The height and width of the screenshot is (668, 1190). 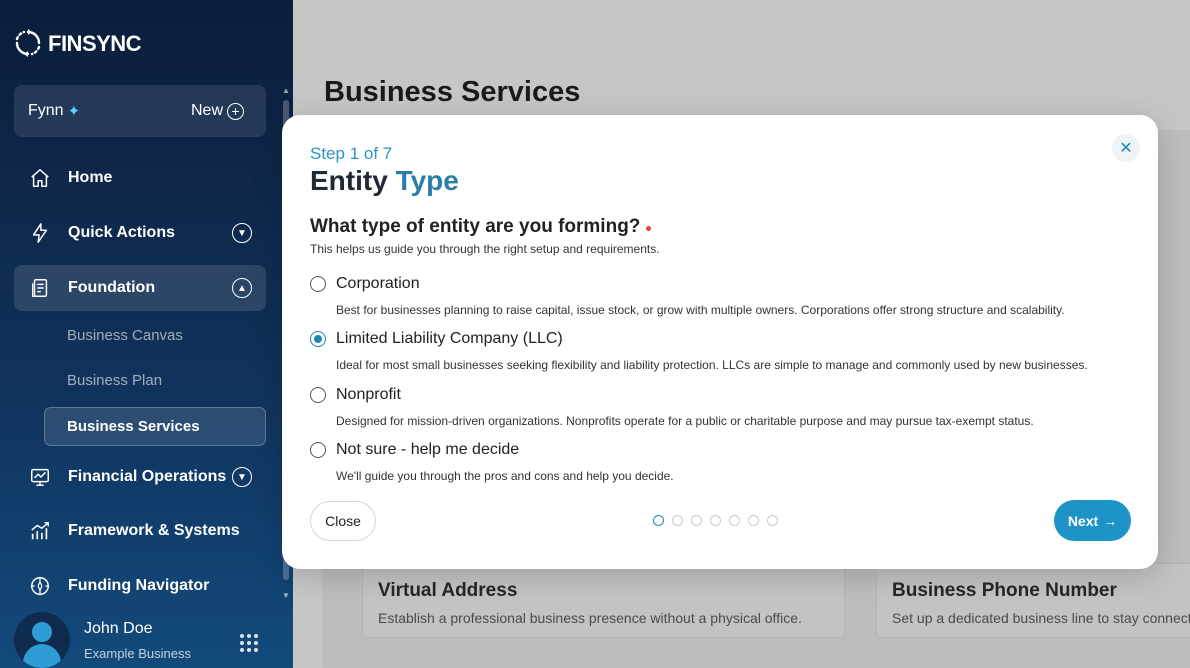 I want to click on sub-business-canvas: Business Canvas, so click(x=125, y=335).